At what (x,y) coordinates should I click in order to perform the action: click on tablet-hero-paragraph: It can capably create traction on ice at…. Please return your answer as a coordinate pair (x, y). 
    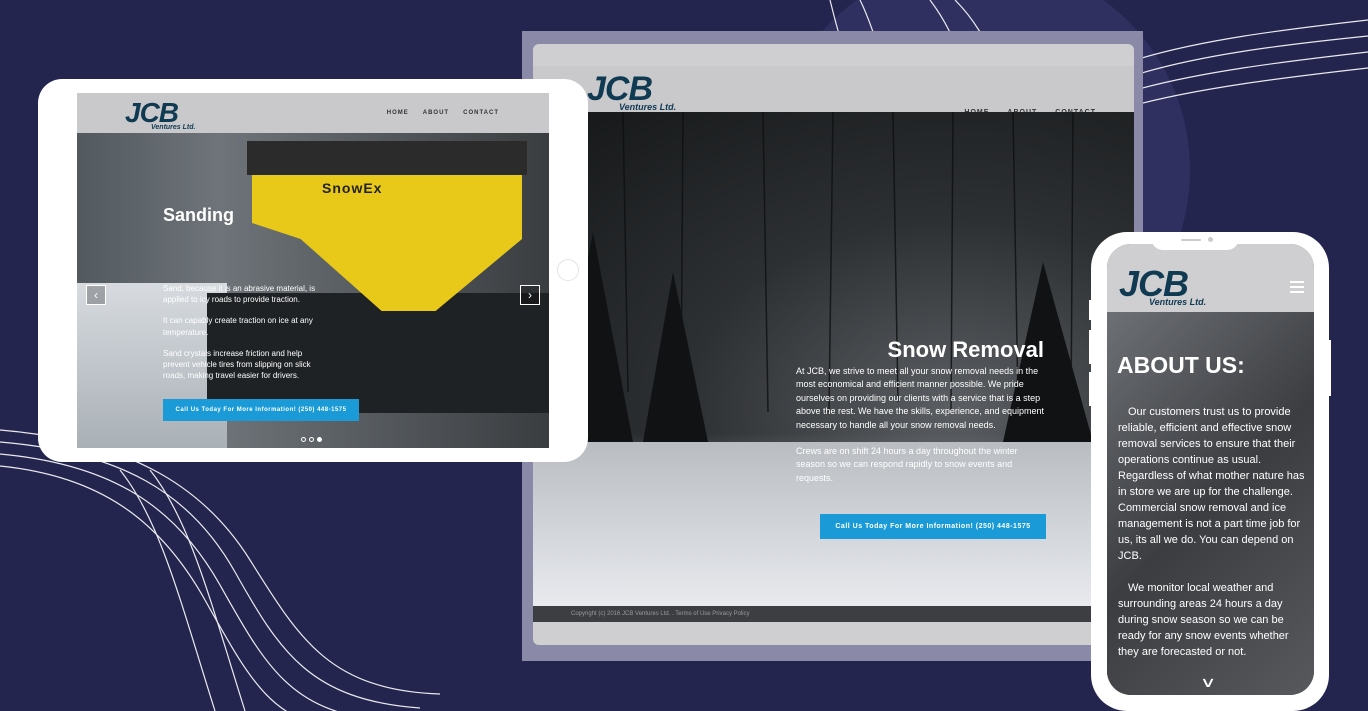
    Looking at the image, I should click on (238, 326).